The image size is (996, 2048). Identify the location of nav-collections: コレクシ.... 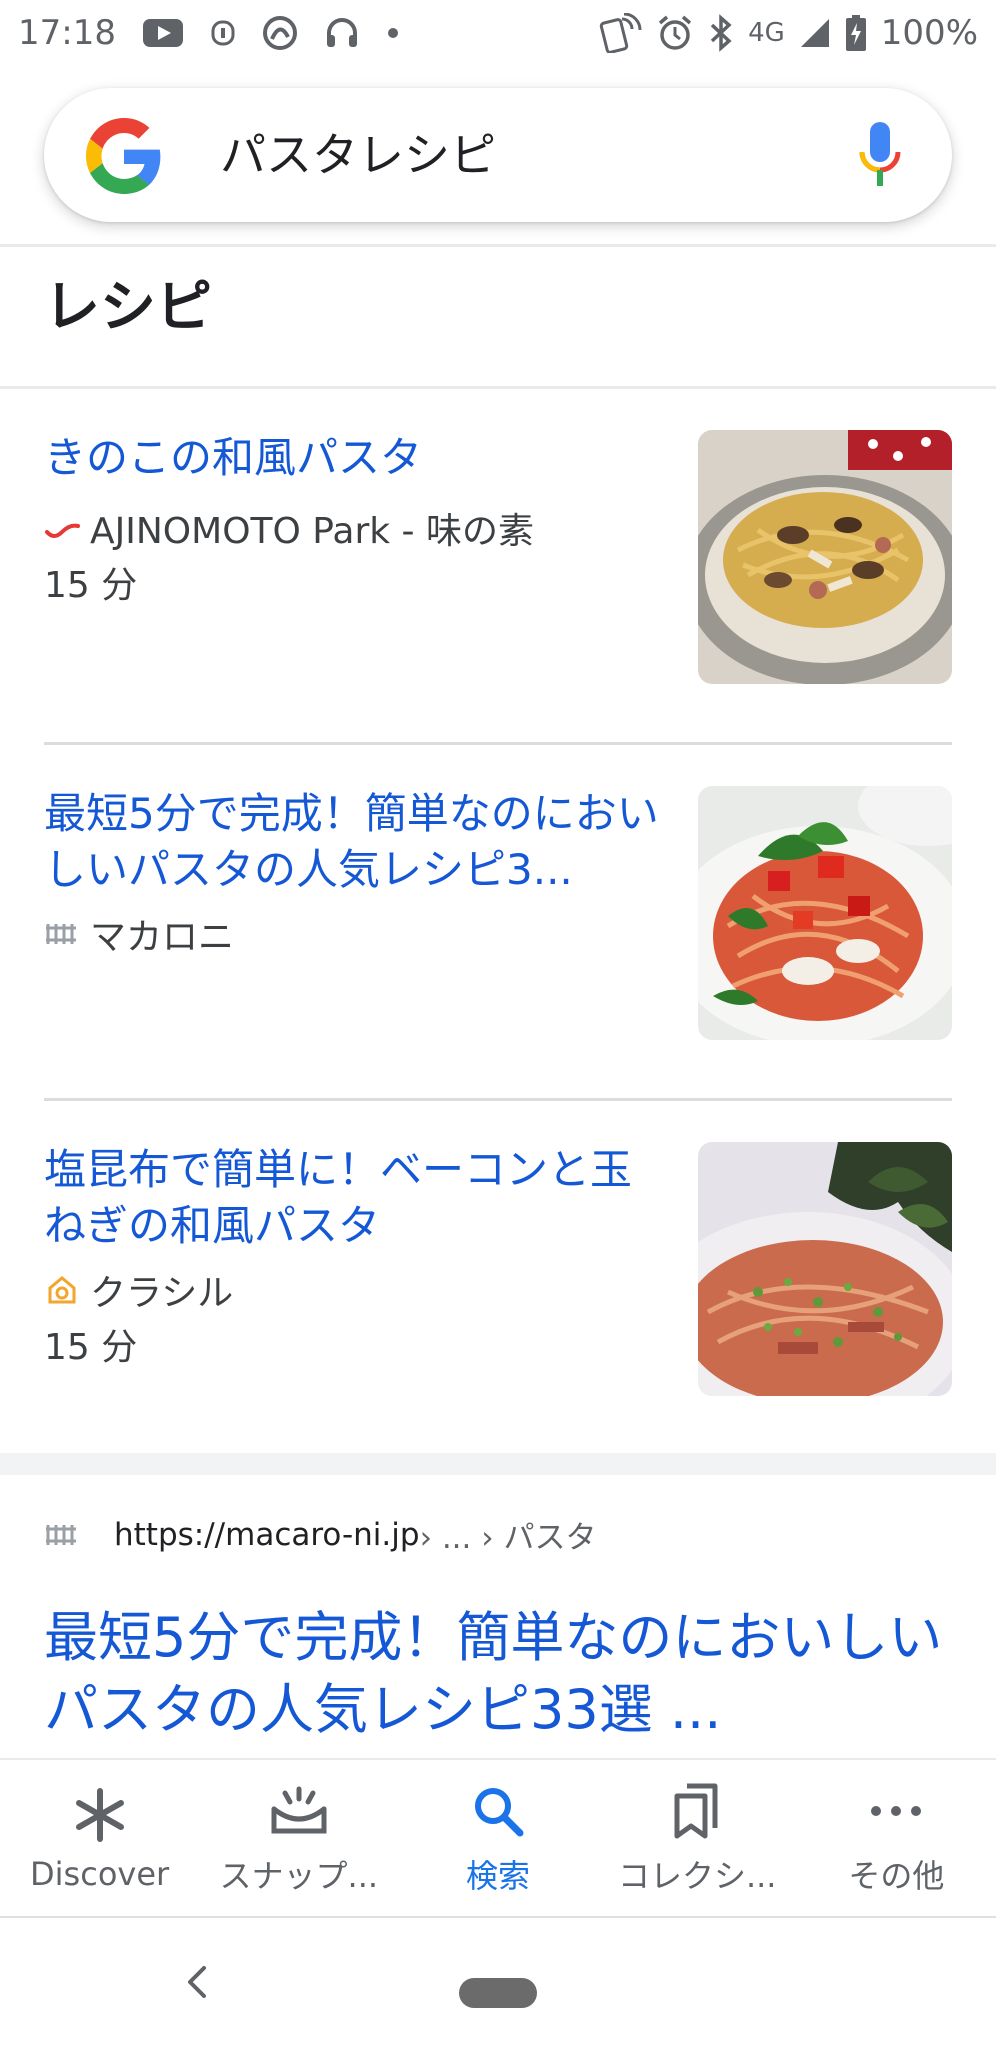
(697, 1838).